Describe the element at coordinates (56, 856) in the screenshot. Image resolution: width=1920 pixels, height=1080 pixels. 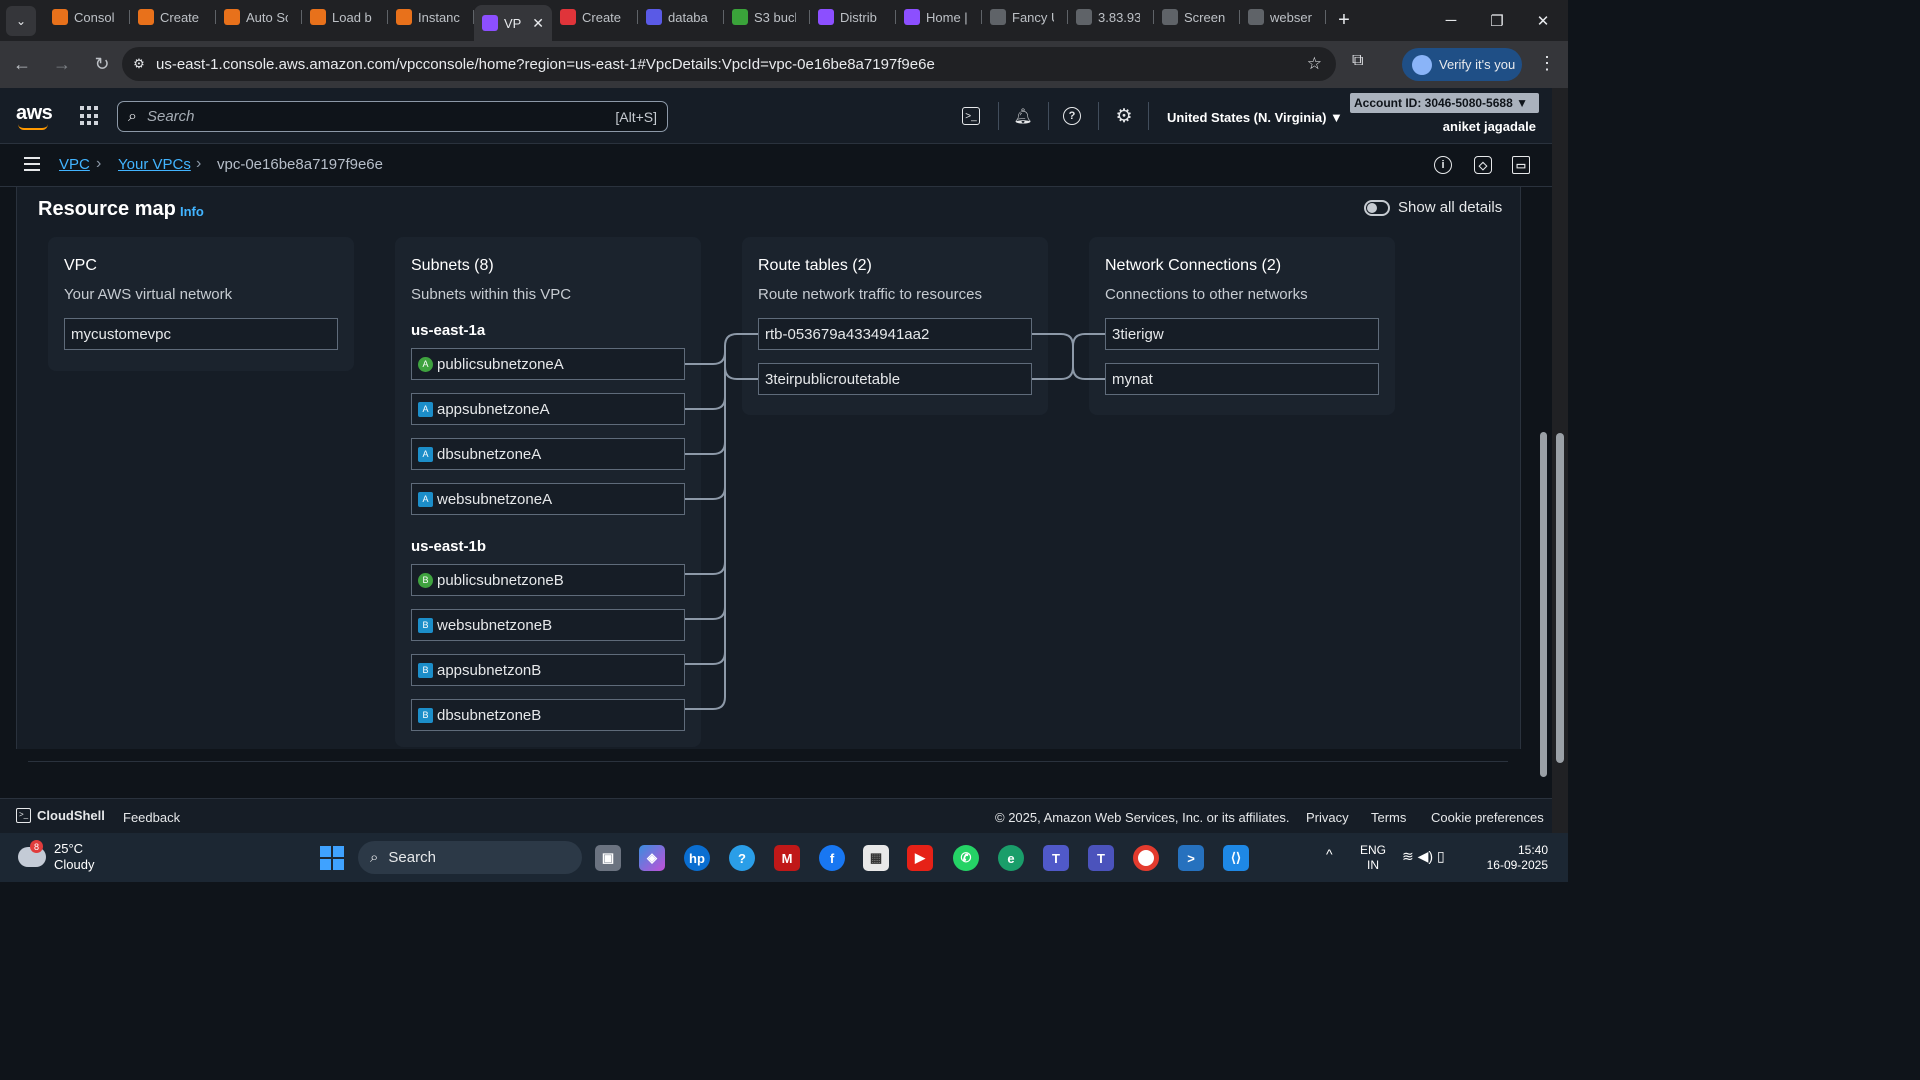
I see `weather-widget: 8 25°C Cloudy` at that location.